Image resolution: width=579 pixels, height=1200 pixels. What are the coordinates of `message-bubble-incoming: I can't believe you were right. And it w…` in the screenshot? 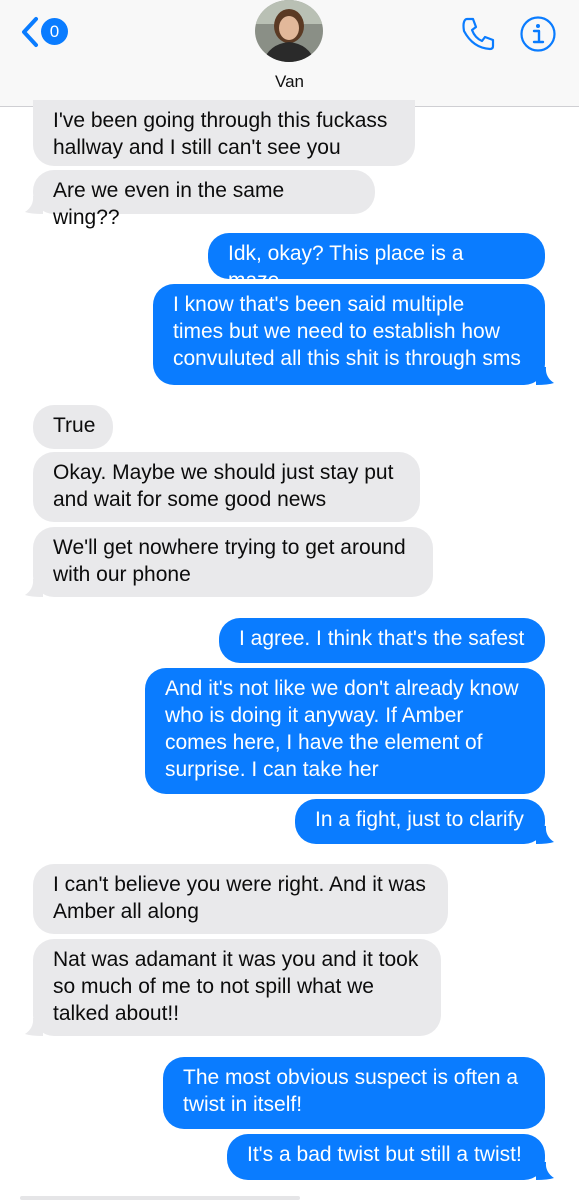 It's located at (240, 899).